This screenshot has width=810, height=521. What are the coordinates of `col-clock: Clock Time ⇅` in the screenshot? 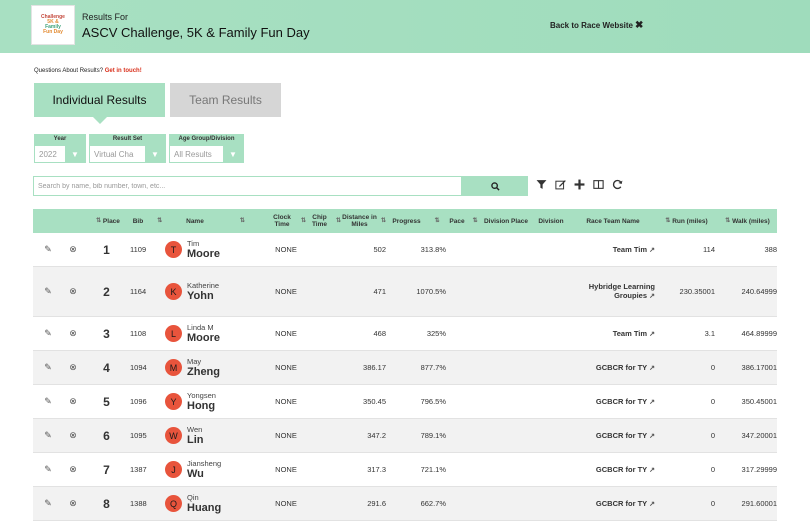 It's located at (286, 221).